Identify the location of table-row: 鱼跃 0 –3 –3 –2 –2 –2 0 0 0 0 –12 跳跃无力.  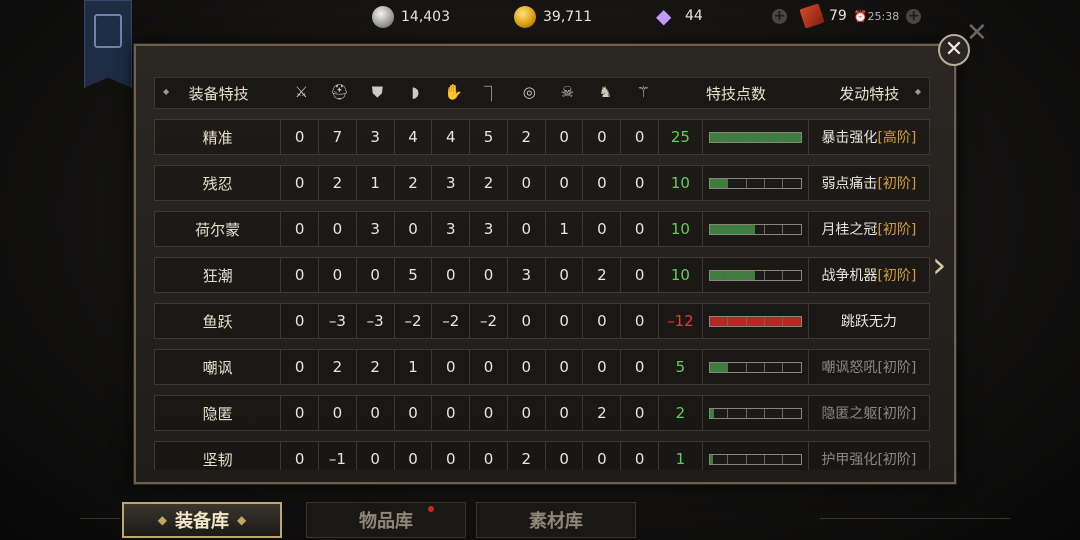
(542, 321).